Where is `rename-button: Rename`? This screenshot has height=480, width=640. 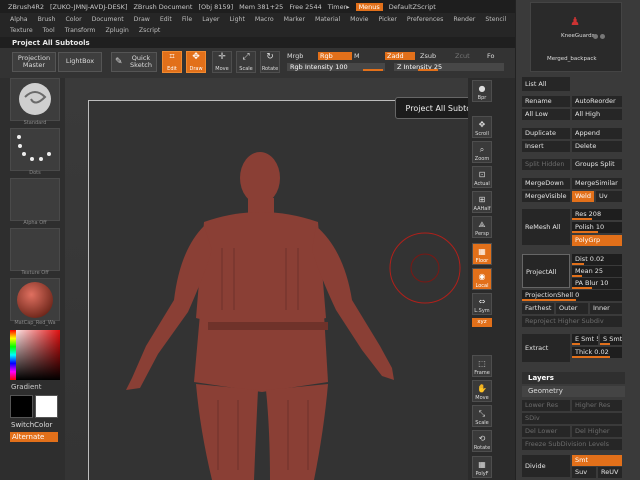 rename-button: Rename is located at coordinates (546, 101).